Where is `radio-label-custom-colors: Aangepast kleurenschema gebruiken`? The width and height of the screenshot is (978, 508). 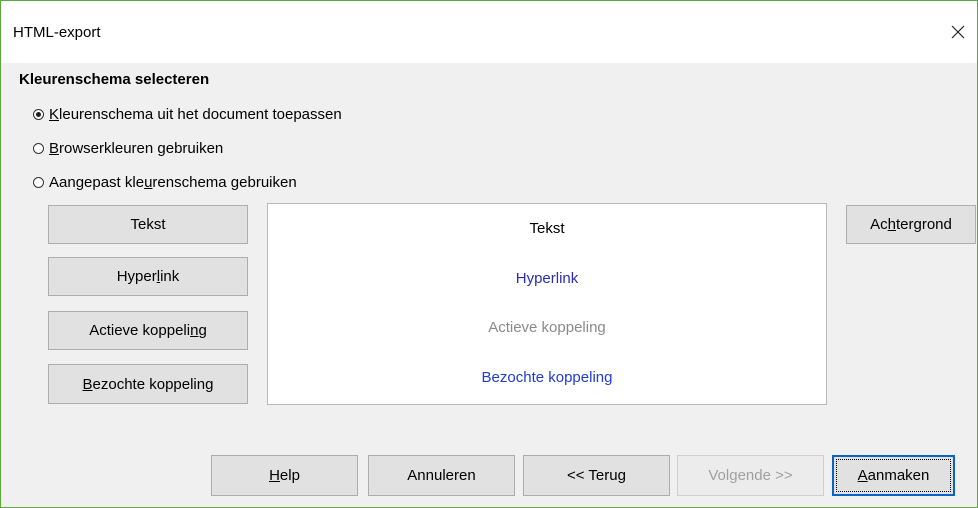 radio-label-custom-colors: Aangepast kleurenschema gebruiken is located at coordinates (173, 182).